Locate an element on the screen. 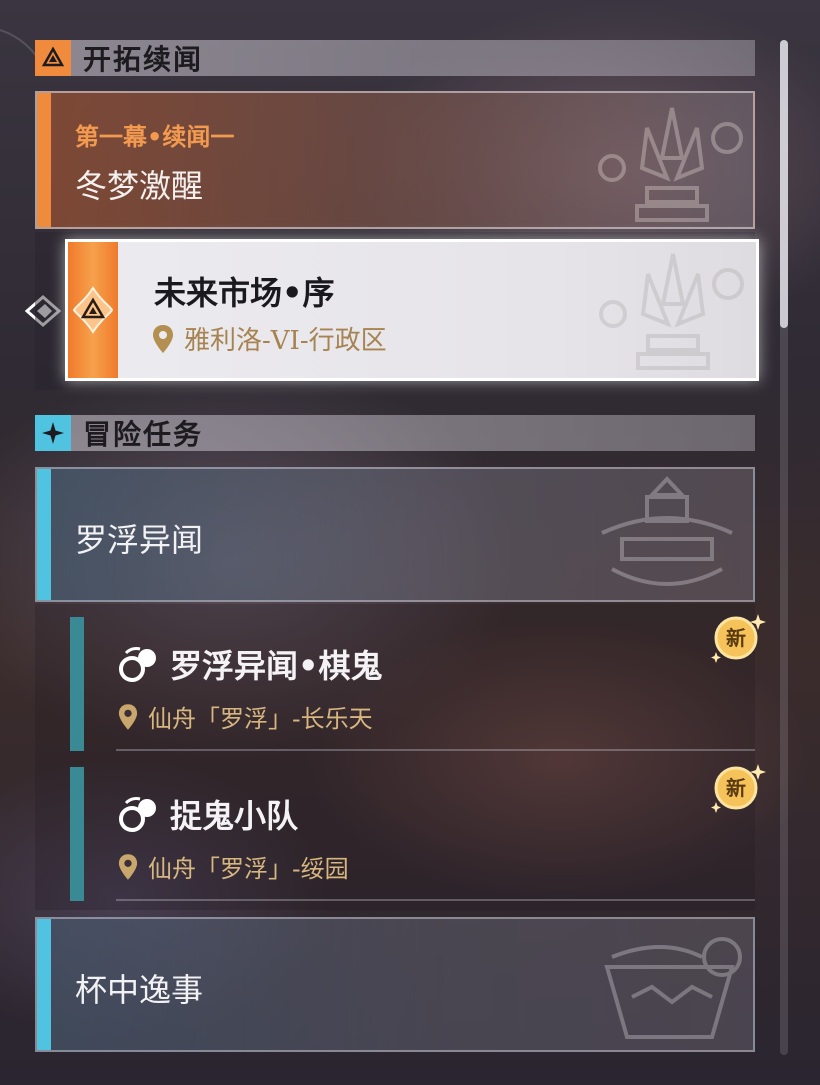 This screenshot has height=1085, width=820. group-title: 杯中逸事 is located at coordinates (139, 990).